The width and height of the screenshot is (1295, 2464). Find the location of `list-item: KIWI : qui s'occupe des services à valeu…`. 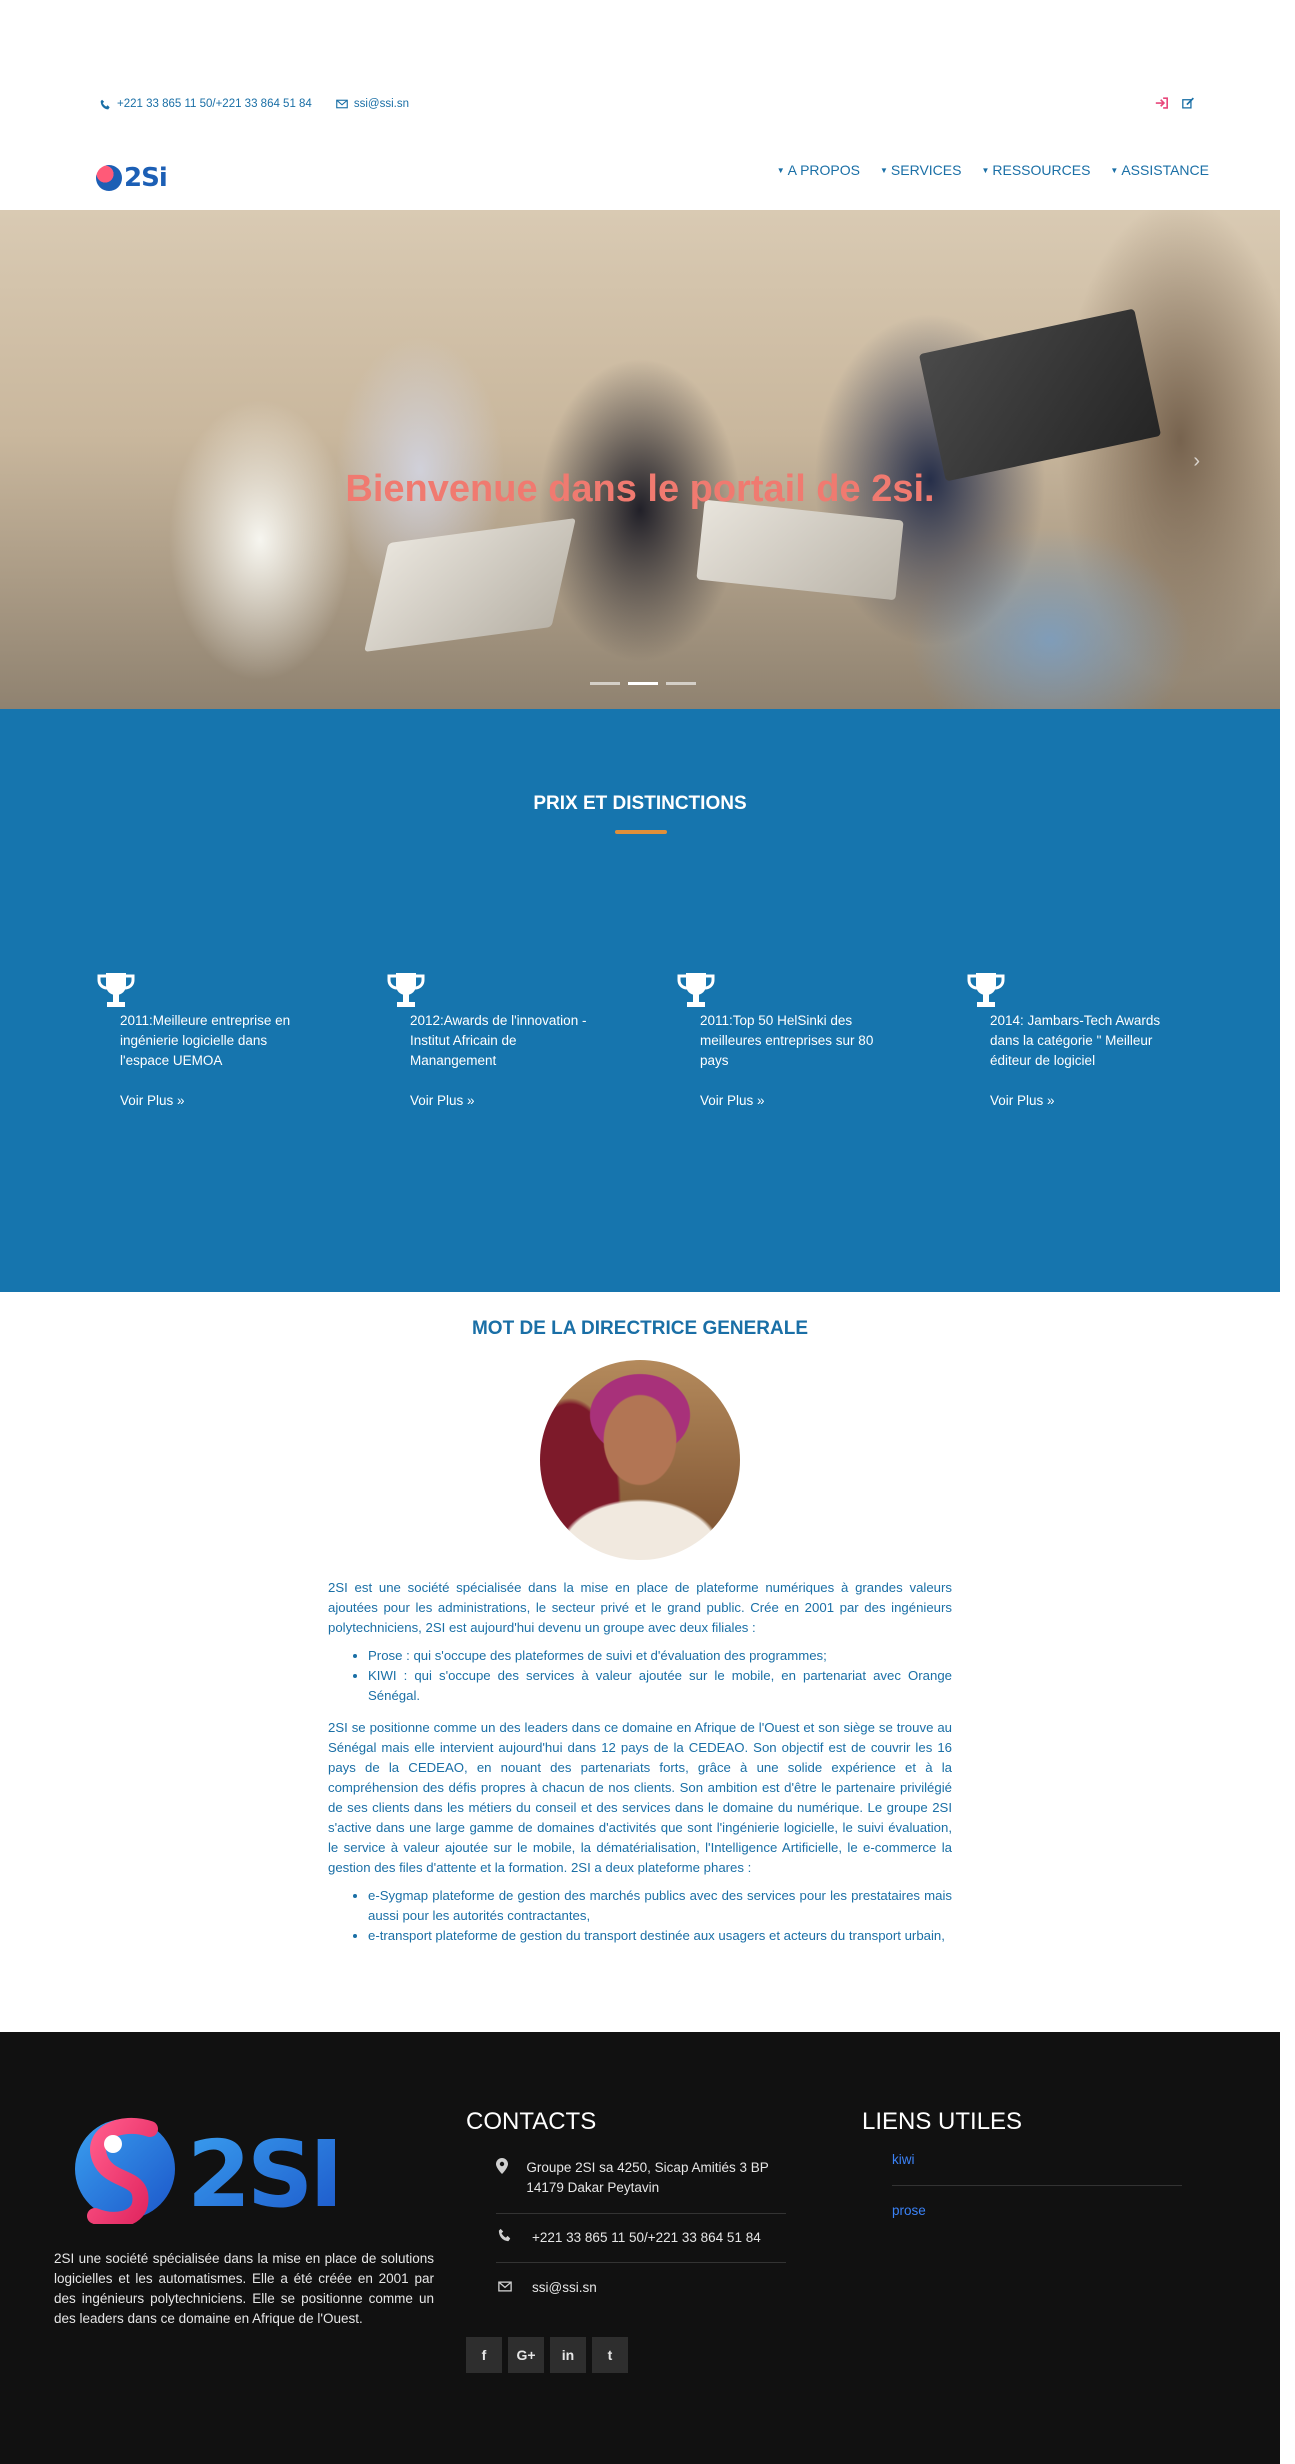

list-item: KIWI : qui s'occupe des services à valeu… is located at coordinates (660, 1686).